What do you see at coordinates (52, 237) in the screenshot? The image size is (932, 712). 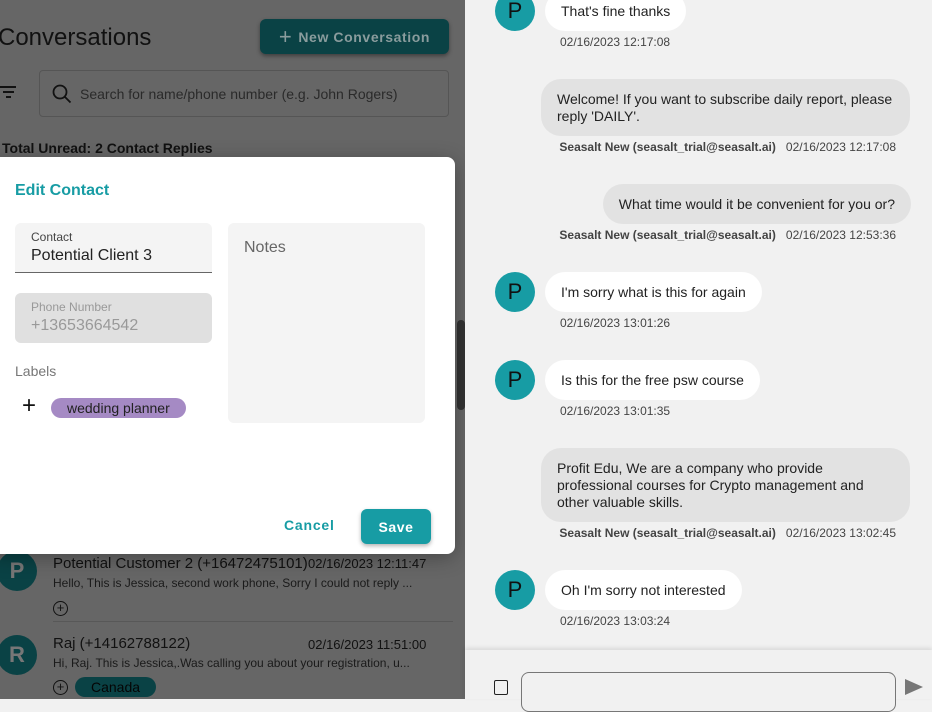 I see `field-label: Contact` at bounding box center [52, 237].